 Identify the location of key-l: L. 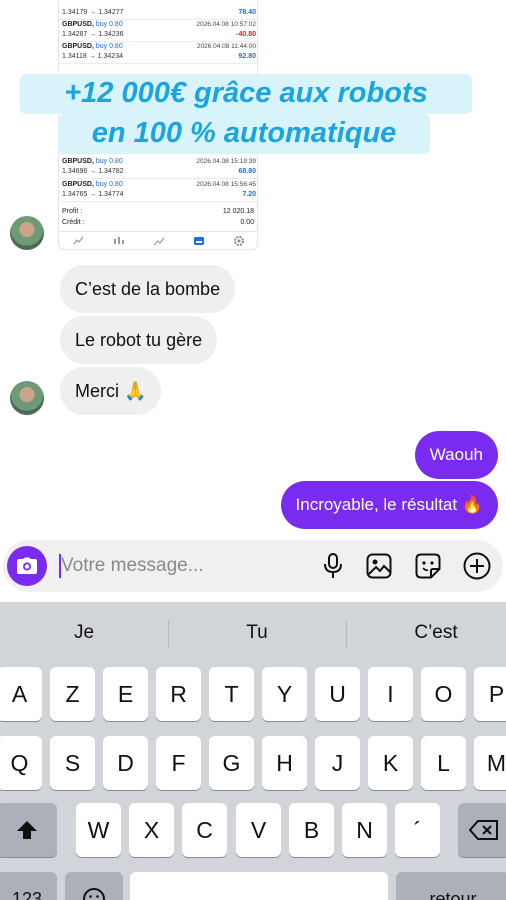
(443, 763).